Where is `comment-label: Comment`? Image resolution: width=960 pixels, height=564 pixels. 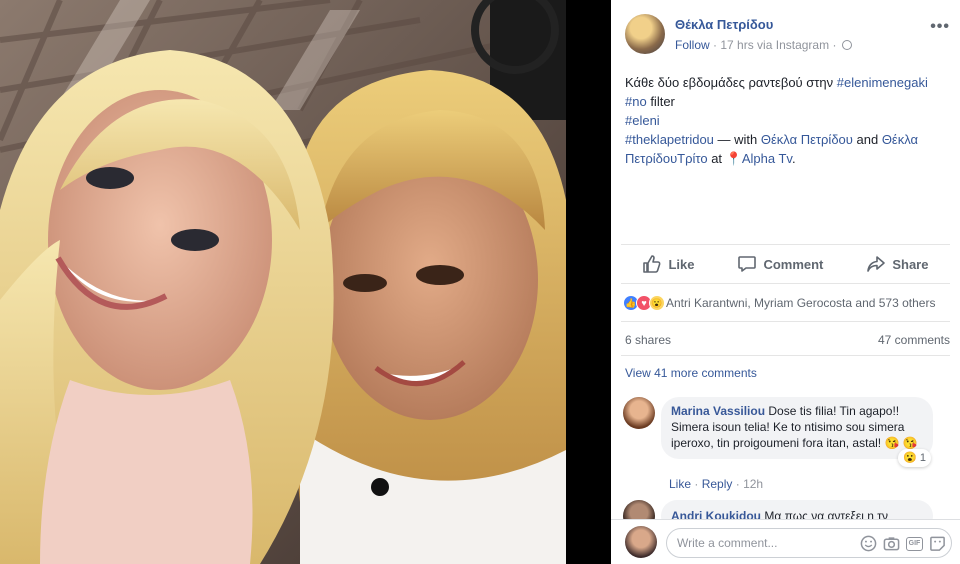 comment-label: Comment is located at coordinates (793, 264).